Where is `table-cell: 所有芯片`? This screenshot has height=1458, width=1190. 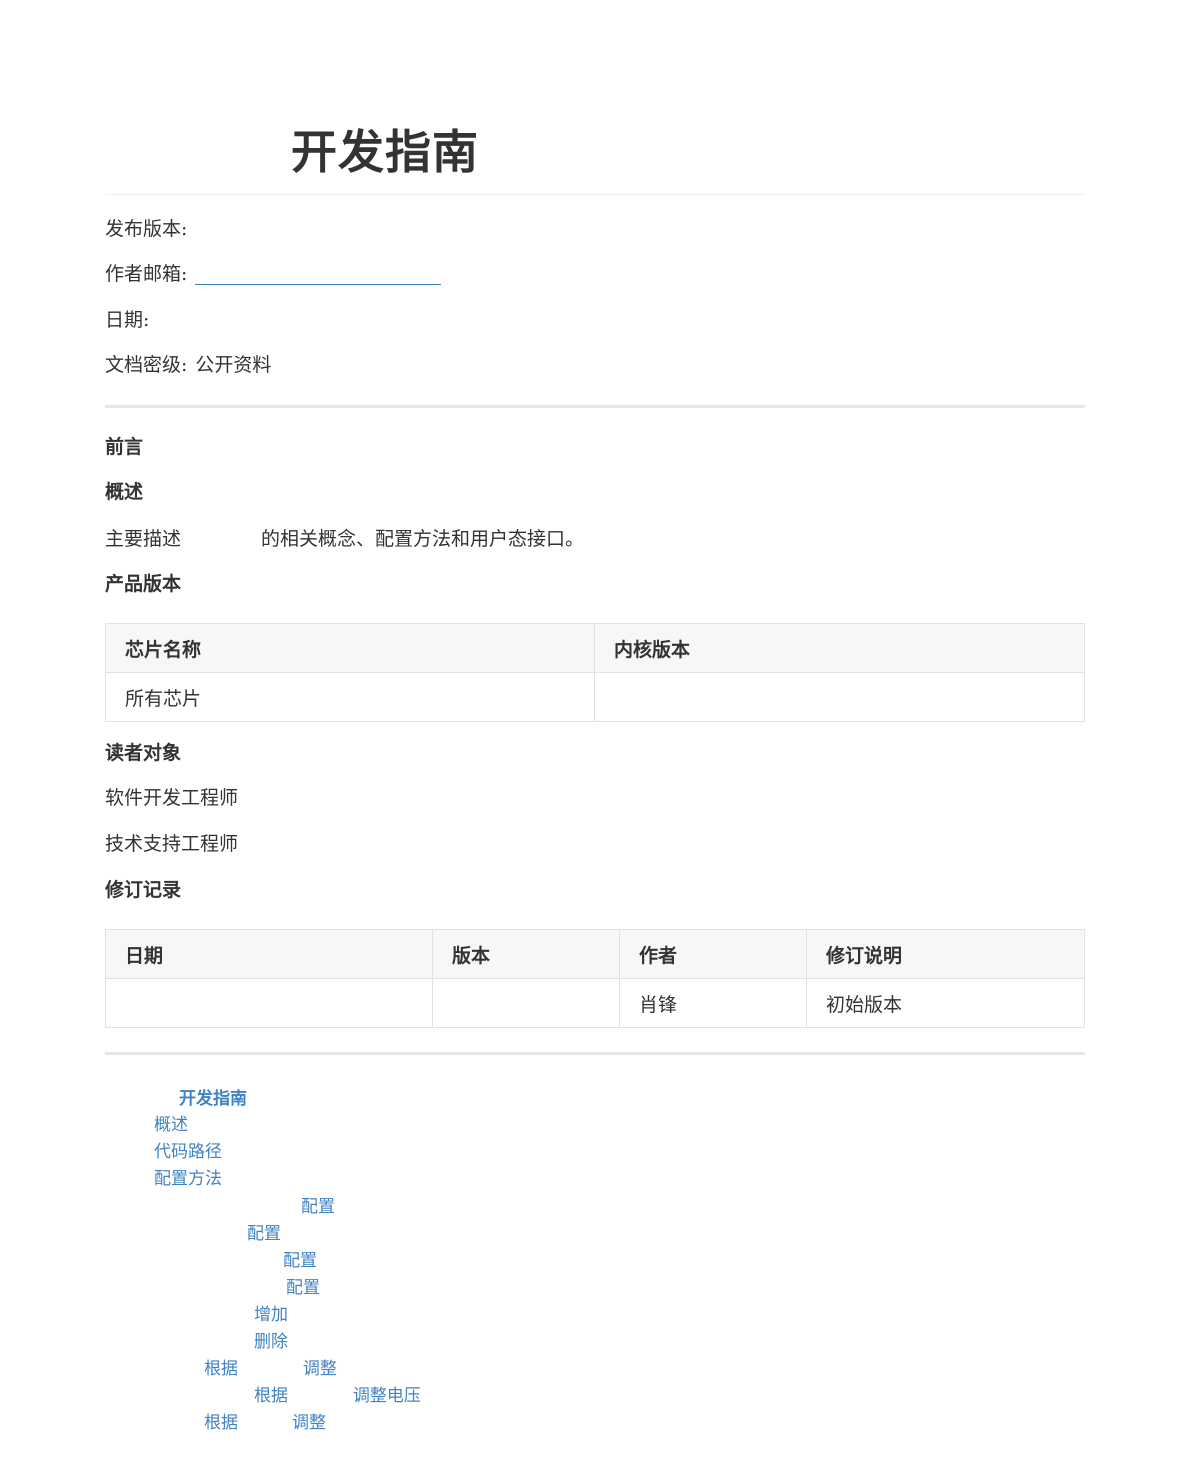 table-cell: 所有芯片 is located at coordinates (350, 697).